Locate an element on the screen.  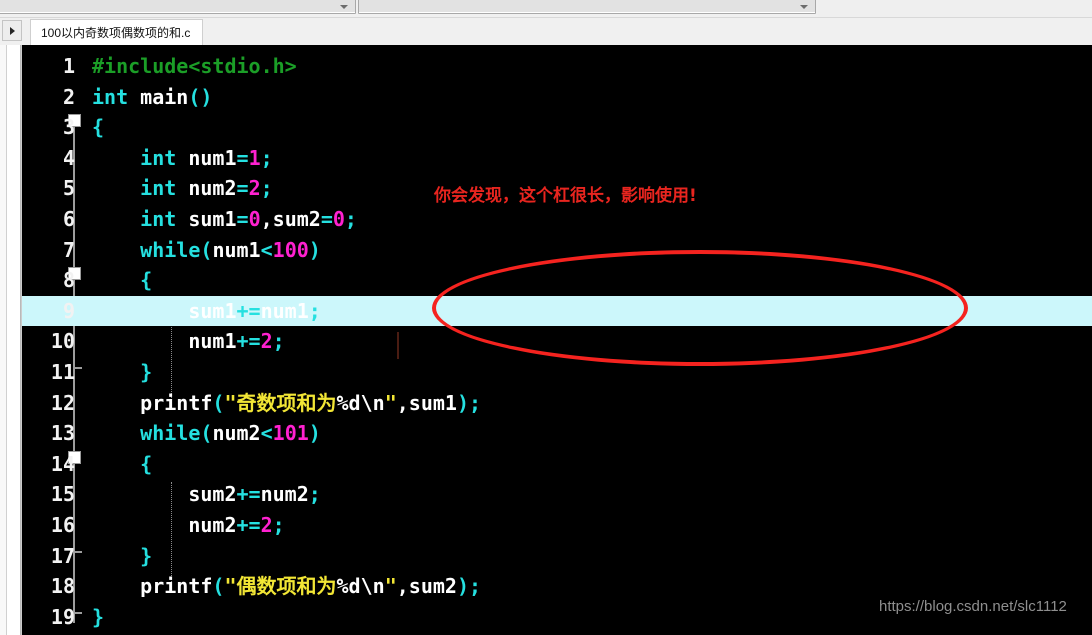
code-line: 6 int sum1=0,sum2=0; is located at coordinates (557, 219).